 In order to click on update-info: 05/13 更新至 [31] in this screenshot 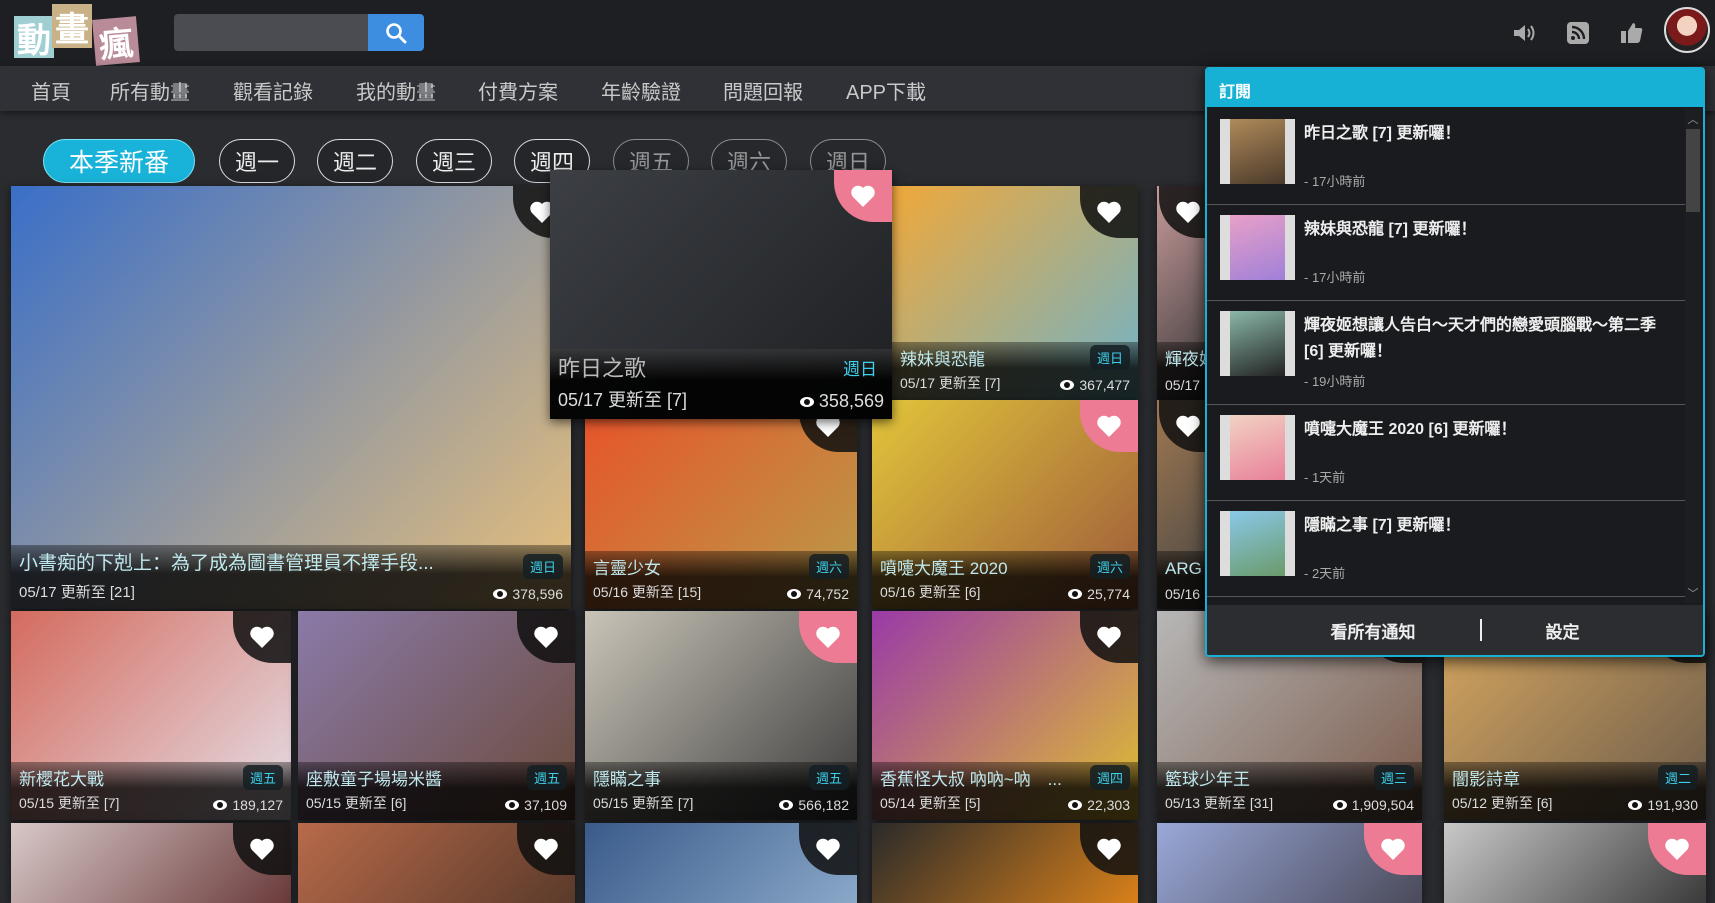, I will do `click(1219, 803)`.